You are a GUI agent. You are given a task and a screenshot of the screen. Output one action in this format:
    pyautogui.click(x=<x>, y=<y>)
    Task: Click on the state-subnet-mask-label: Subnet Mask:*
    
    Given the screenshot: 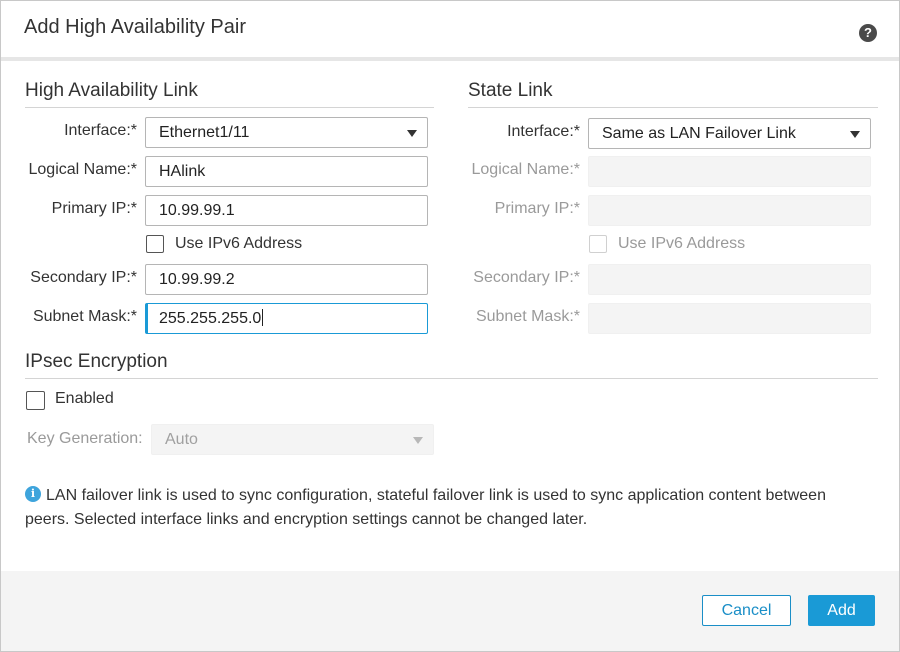 What is the action you would take?
    pyautogui.click(x=527, y=316)
    